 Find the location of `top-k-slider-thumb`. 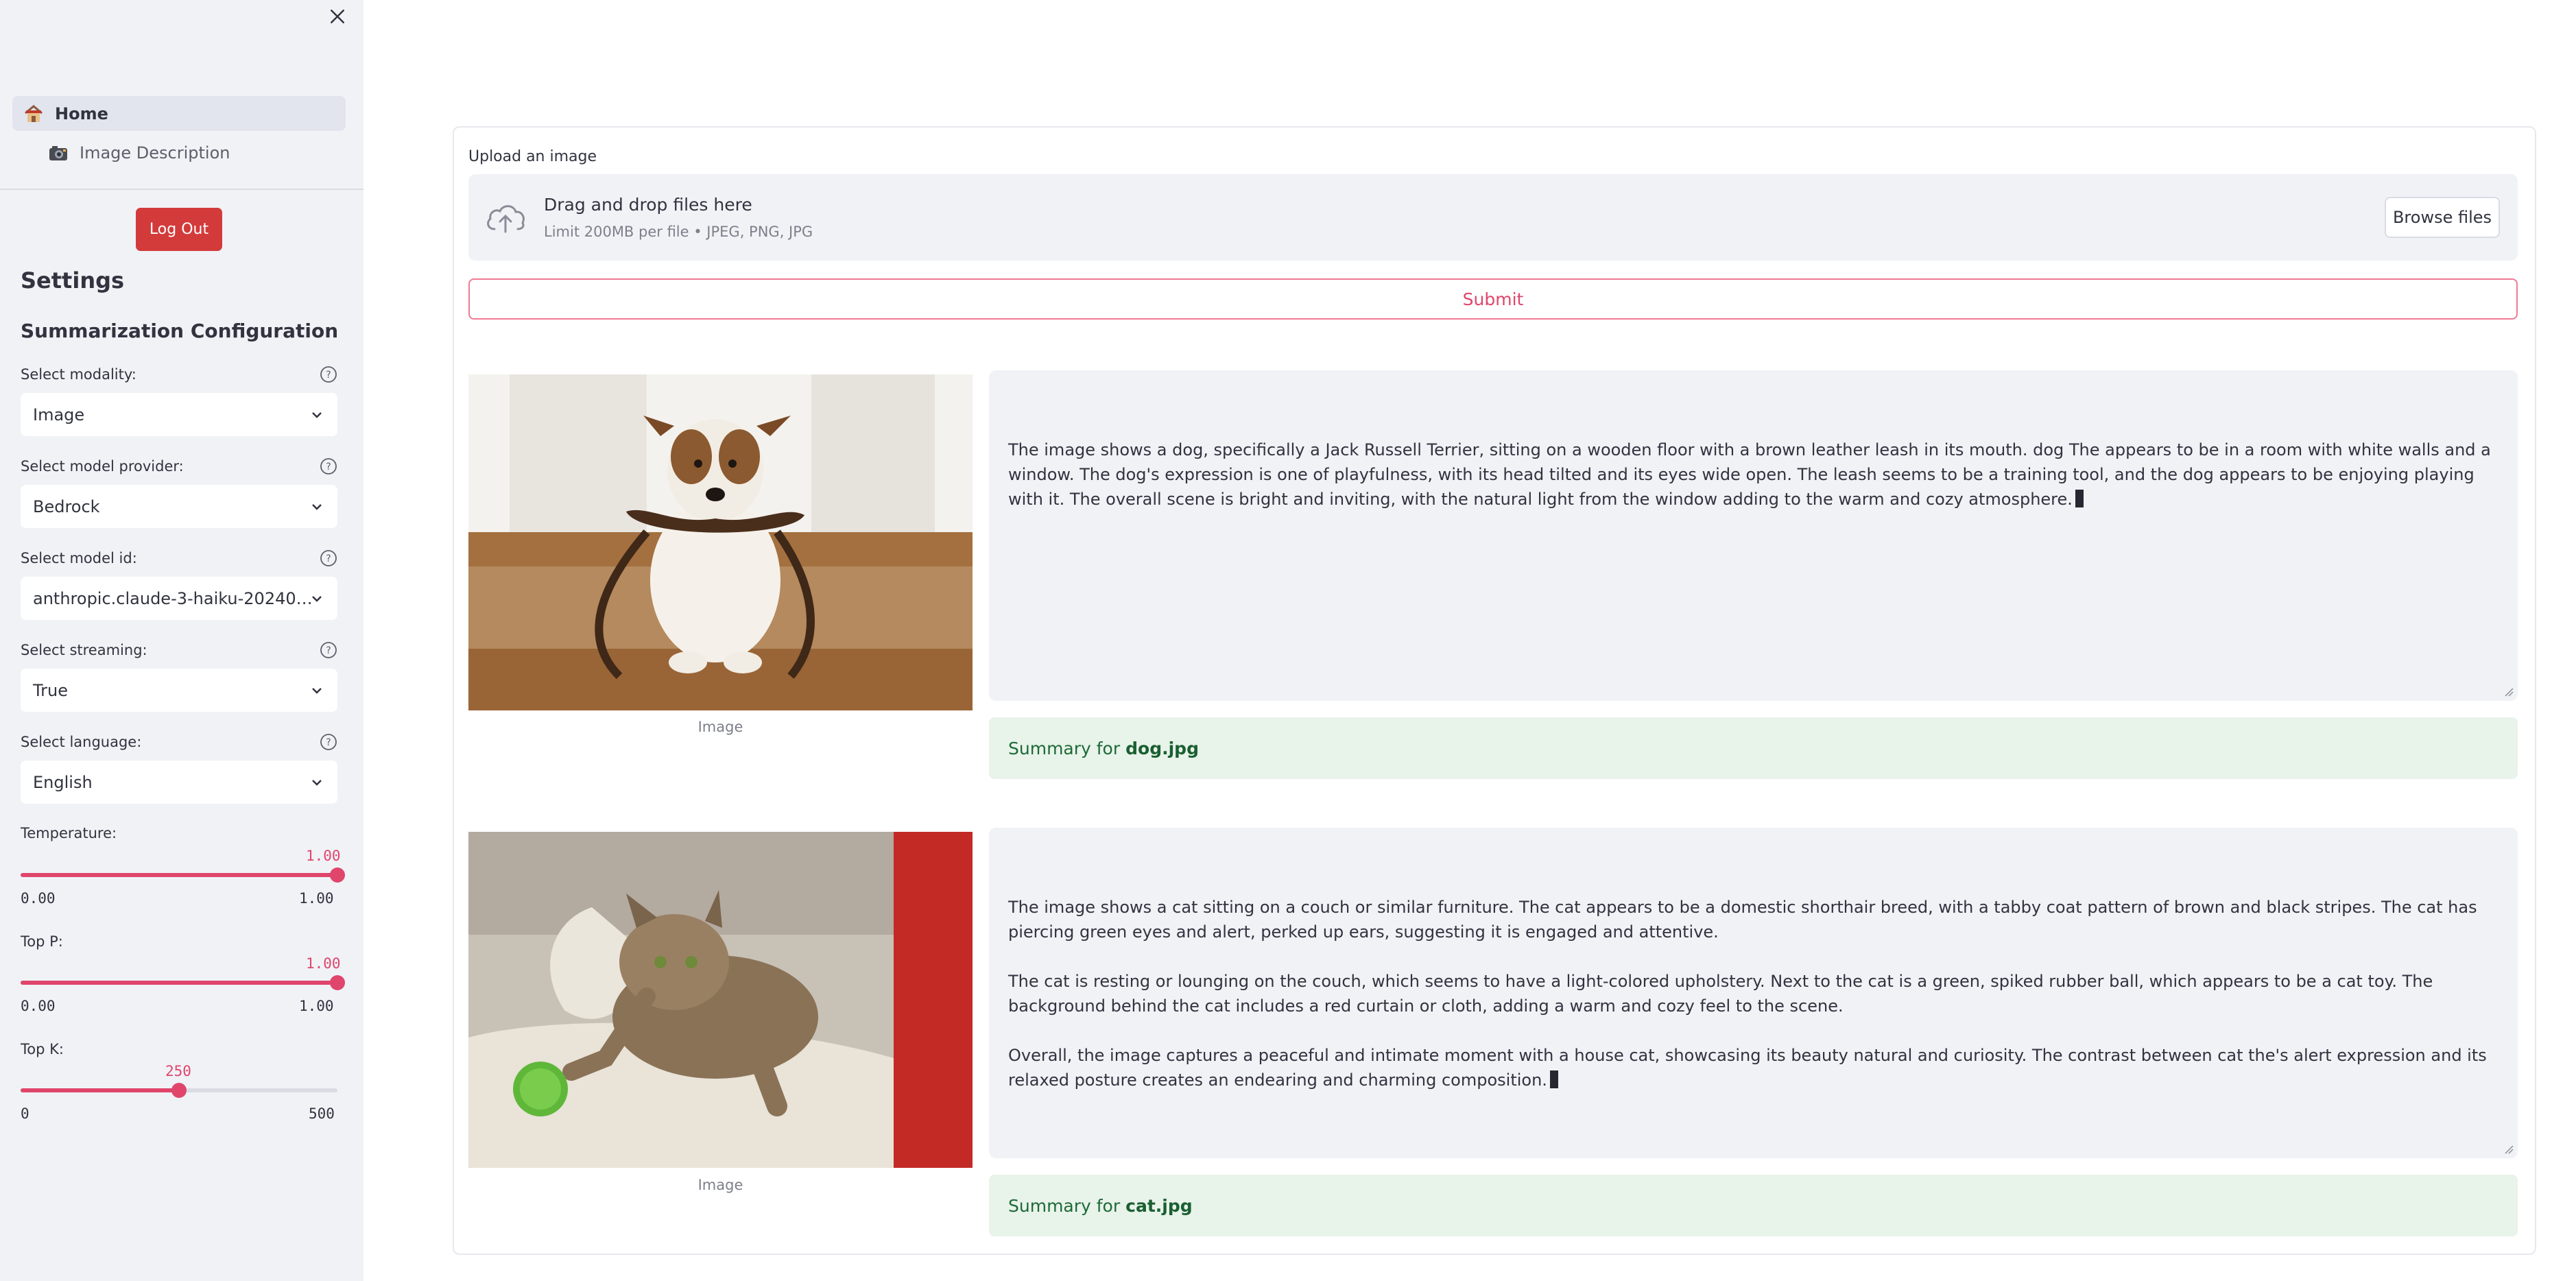

top-k-slider-thumb is located at coordinates (179, 1090).